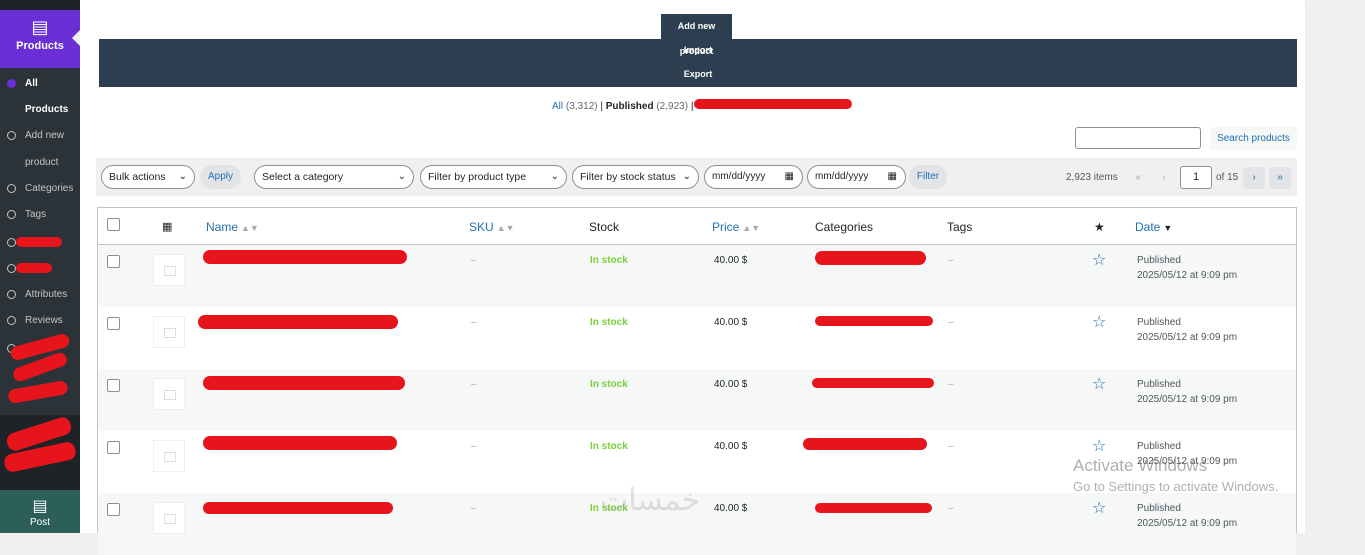 This screenshot has width=1365, height=555. I want to click on featured-star-icon: ★, so click(1099, 227).